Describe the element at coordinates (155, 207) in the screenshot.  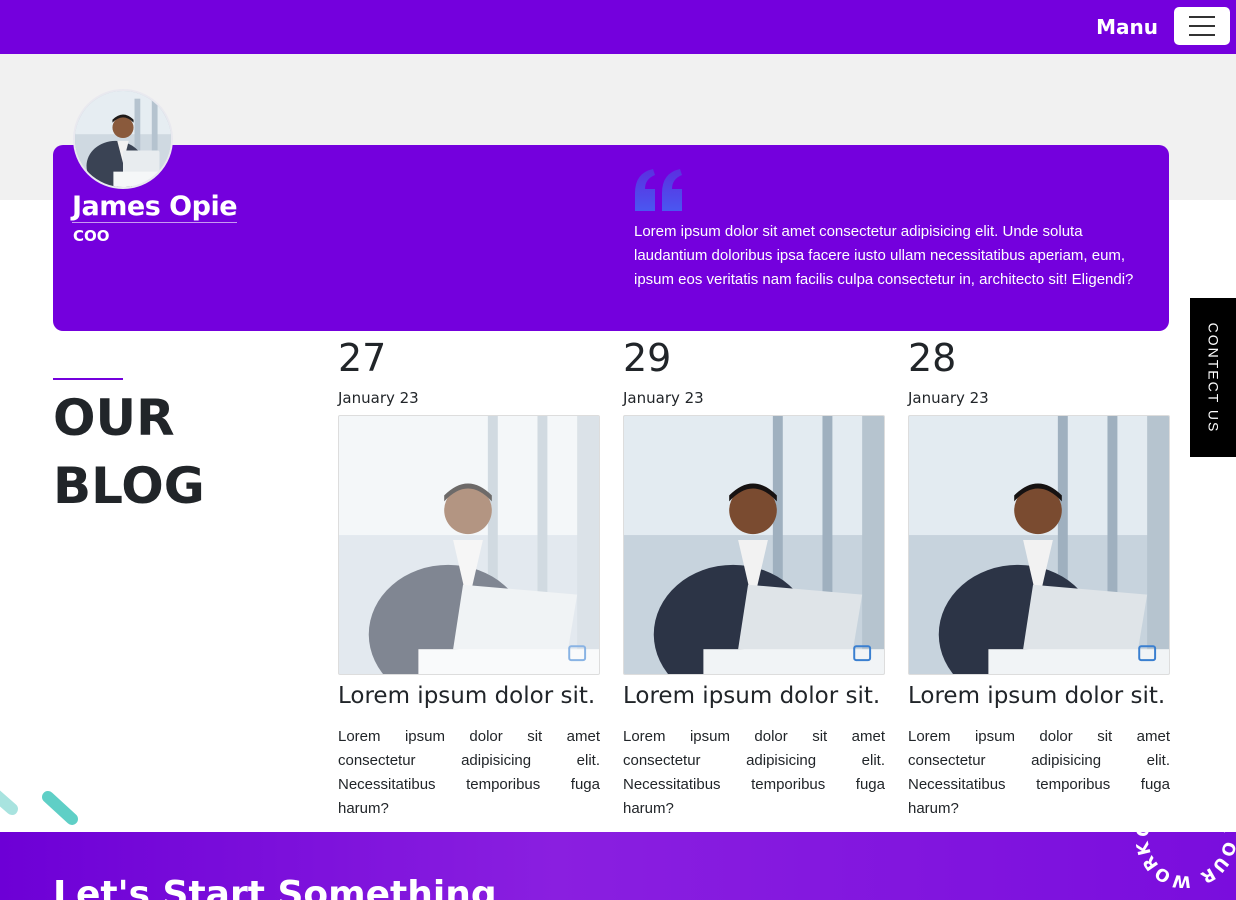
I see `person-name: James Opie` at that location.